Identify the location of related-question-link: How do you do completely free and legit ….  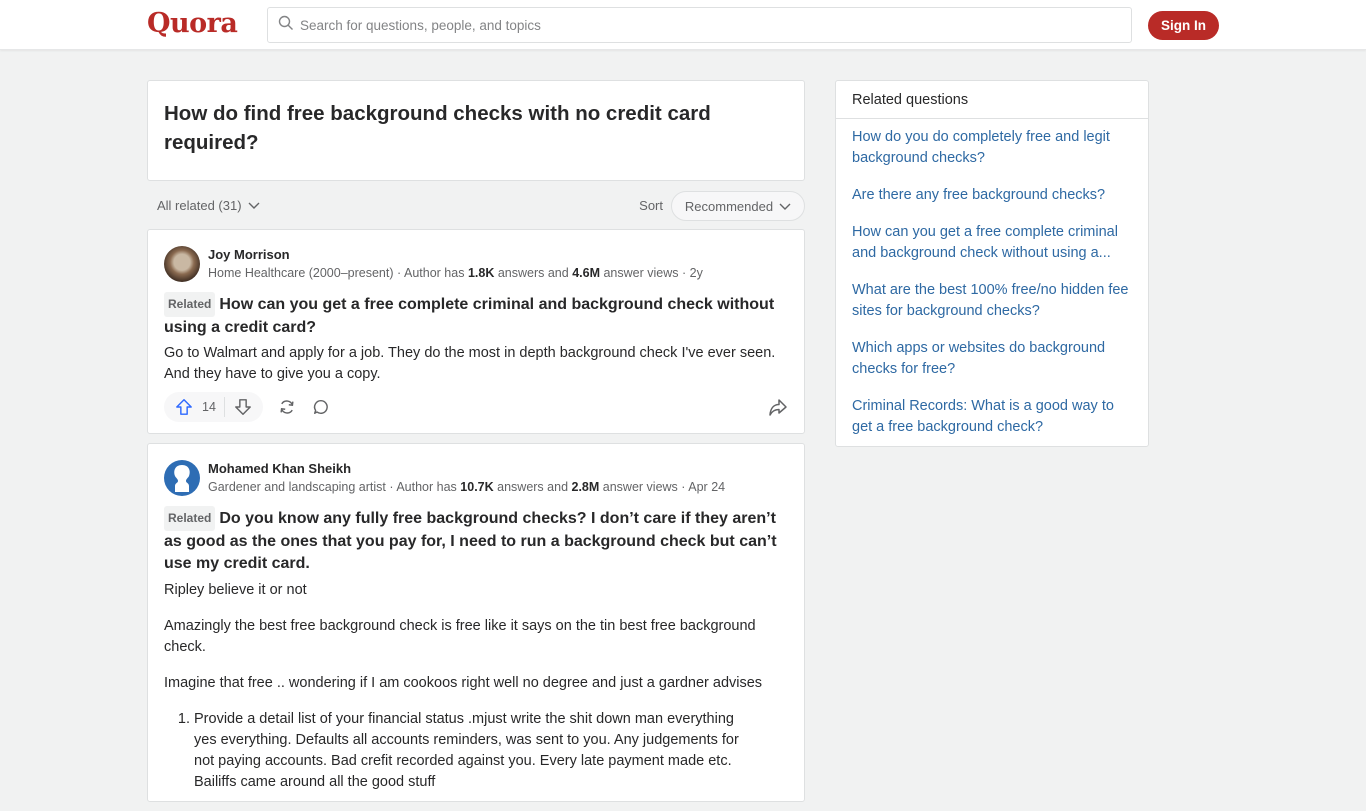
(992, 148).